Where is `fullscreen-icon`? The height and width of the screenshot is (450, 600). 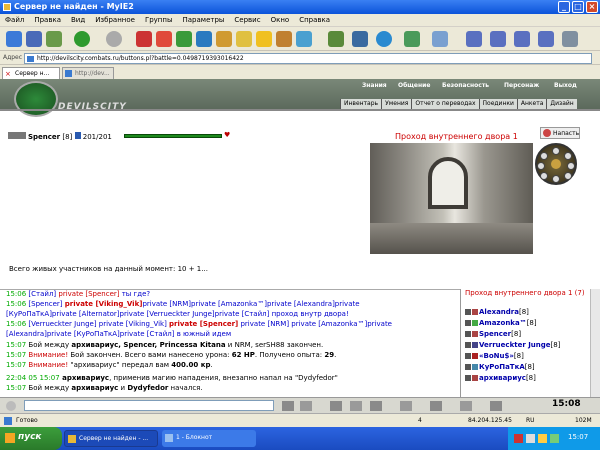
fullscreen-icon is located at coordinates (570, 39).